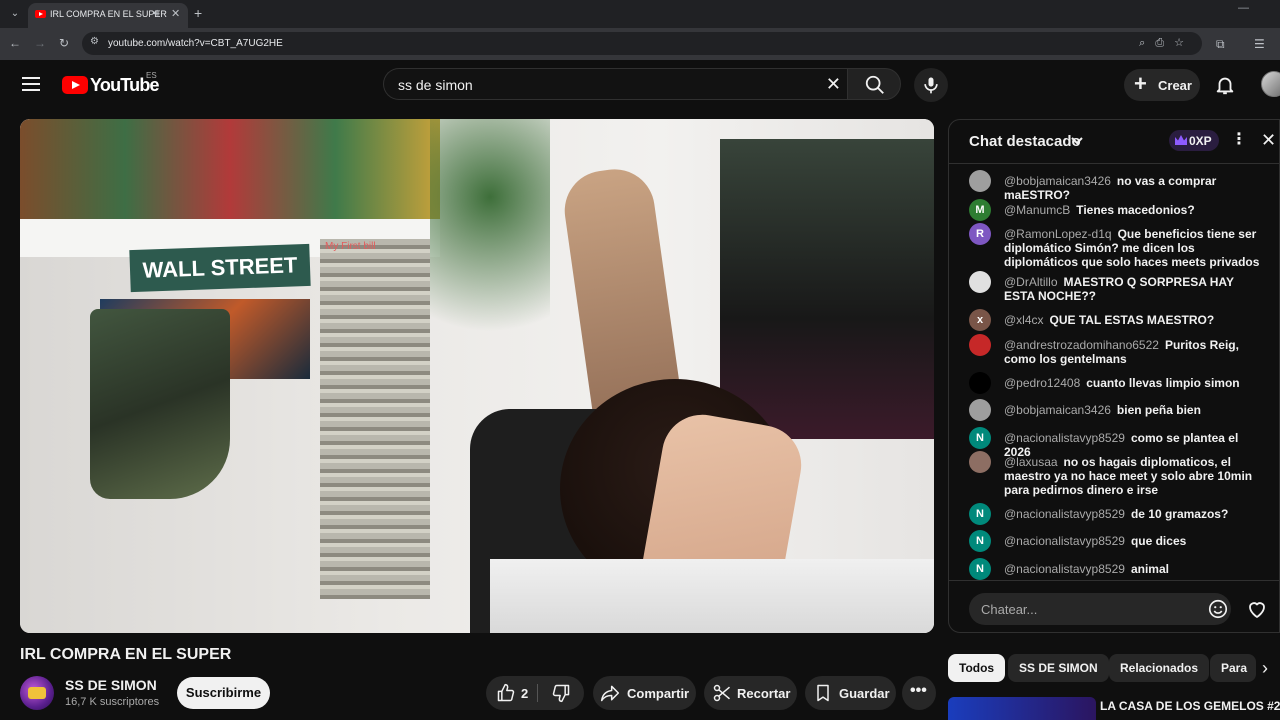  I want to click on create-button: + Crear, so click(1162, 85).